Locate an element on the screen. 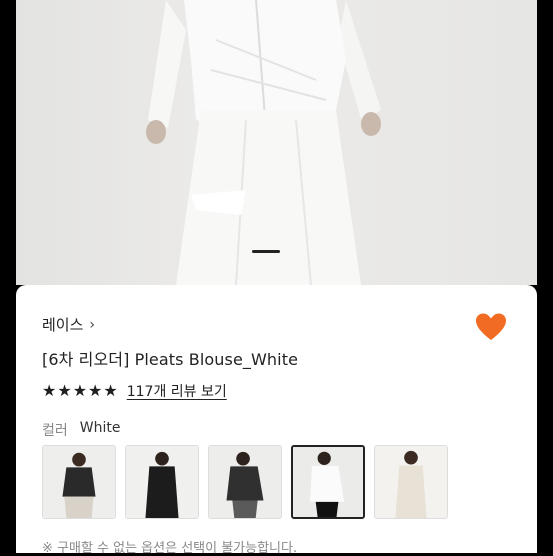  color-swatch-list is located at coordinates (245, 482).